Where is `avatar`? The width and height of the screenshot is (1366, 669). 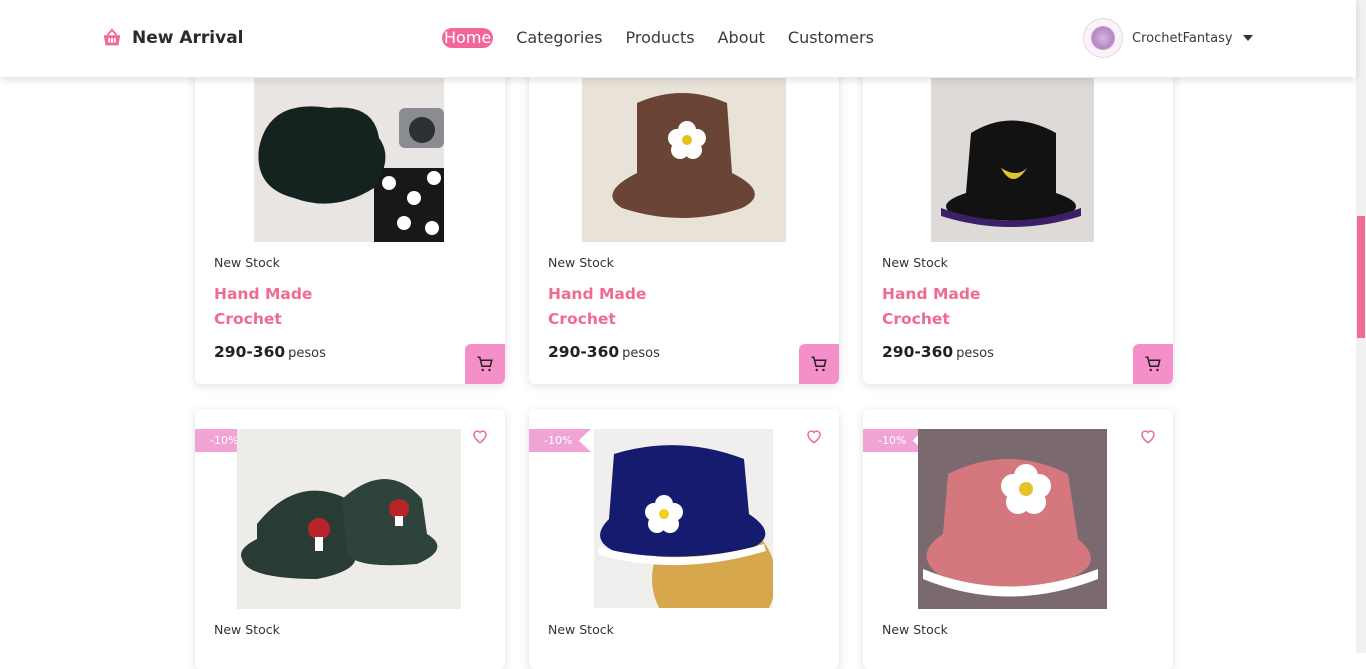
avatar is located at coordinates (1103, 38).